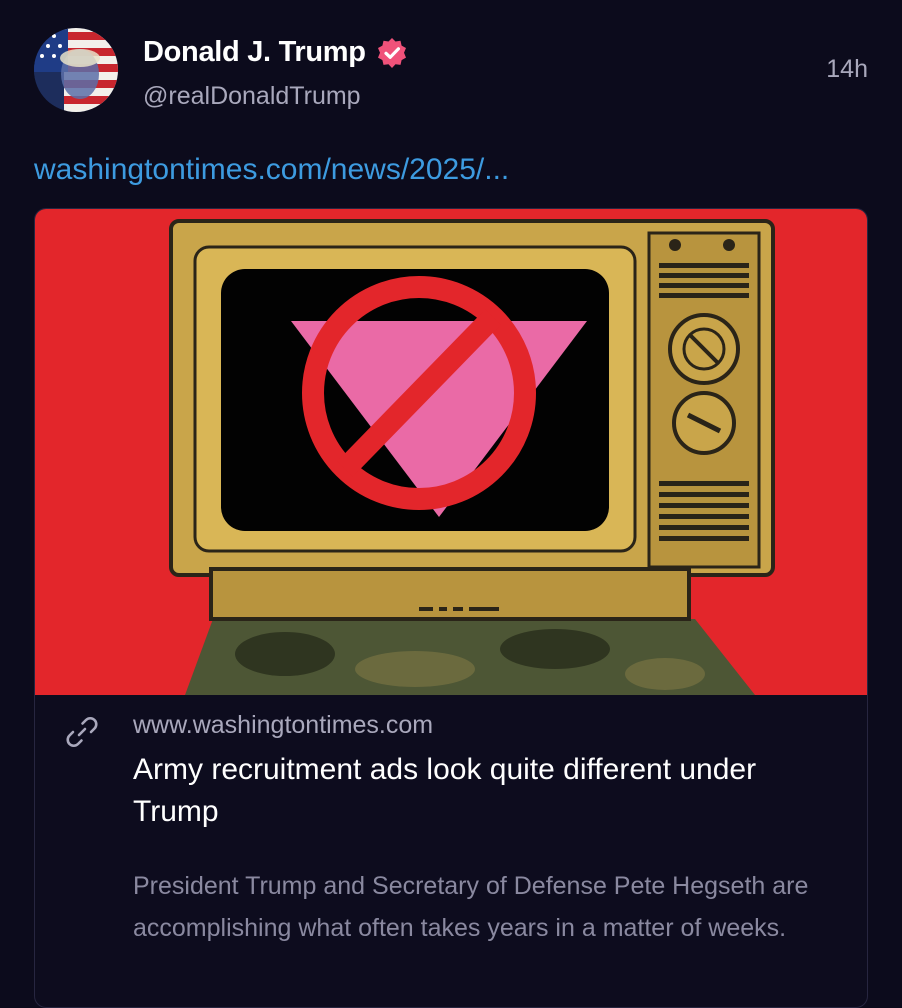 The width and height of the screenshot is (902, 1008). What do you see at coordinates (391, 52) in the screenshot?
I see `verified-badge-icon` at bounding box center [391, 52].